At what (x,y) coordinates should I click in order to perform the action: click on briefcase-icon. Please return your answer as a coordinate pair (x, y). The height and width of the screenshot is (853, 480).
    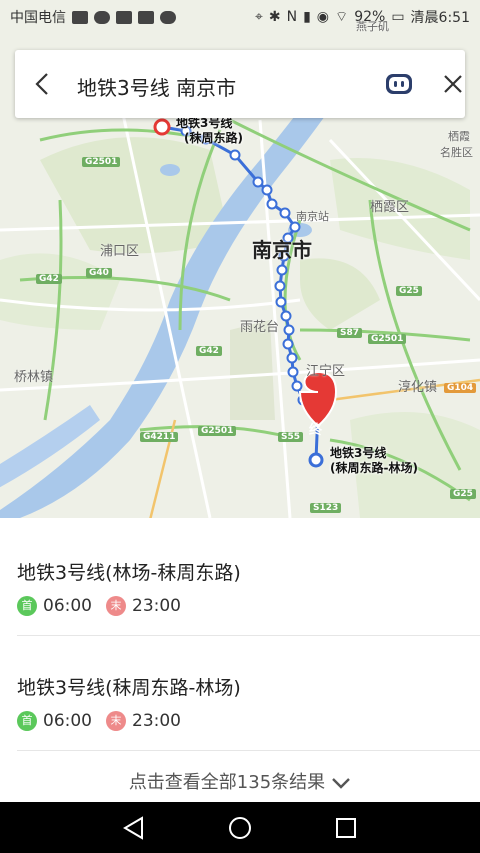
    Looking at the image, I should click on (146, 17).